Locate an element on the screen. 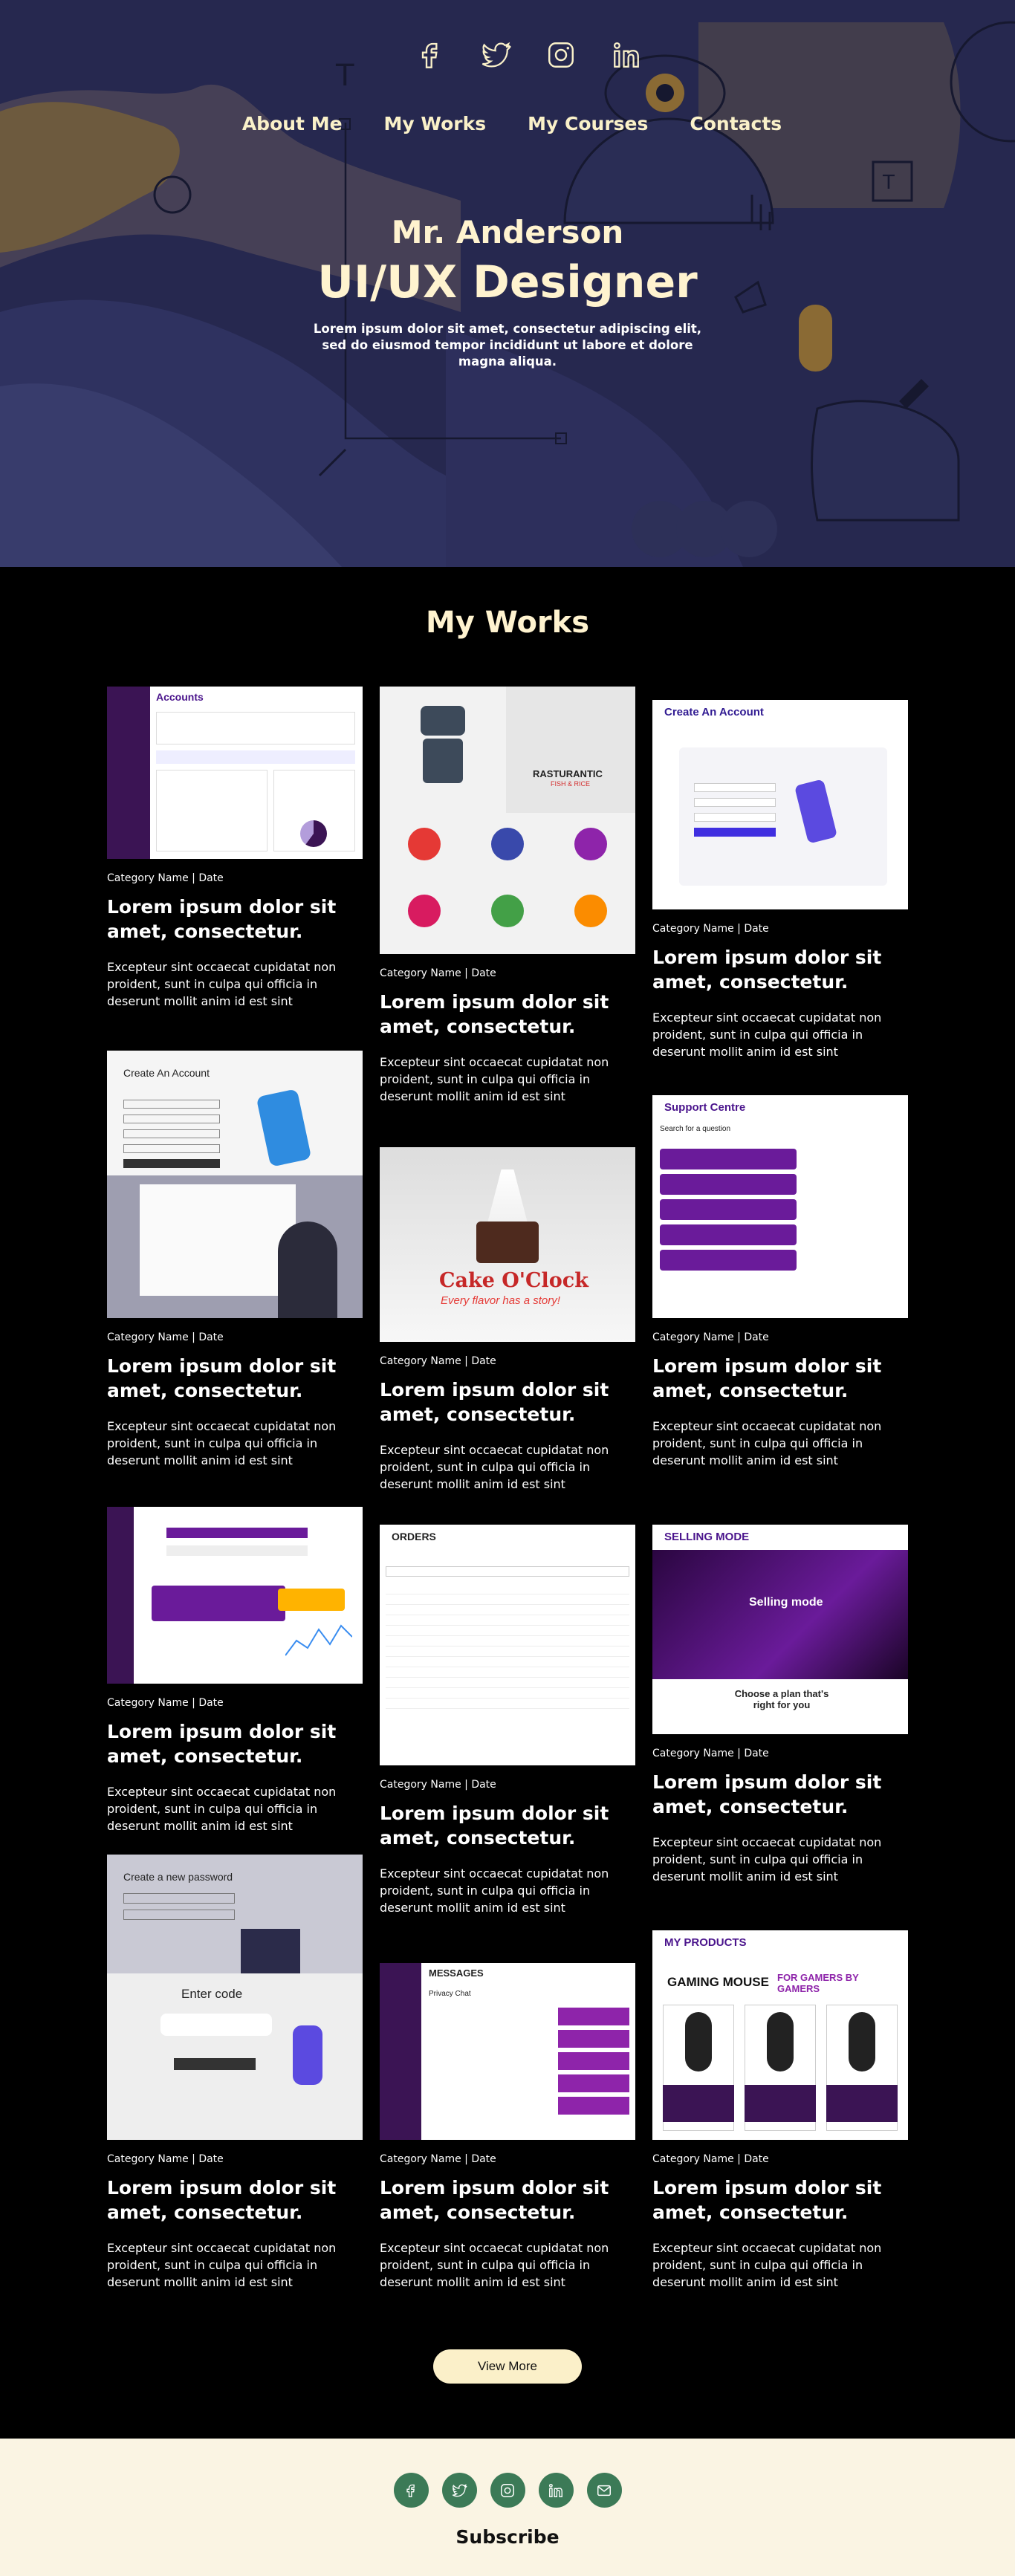 The height and width of the screenshot is (2576, 1015). works-heading: My Works is located at coordinates (507, 623).